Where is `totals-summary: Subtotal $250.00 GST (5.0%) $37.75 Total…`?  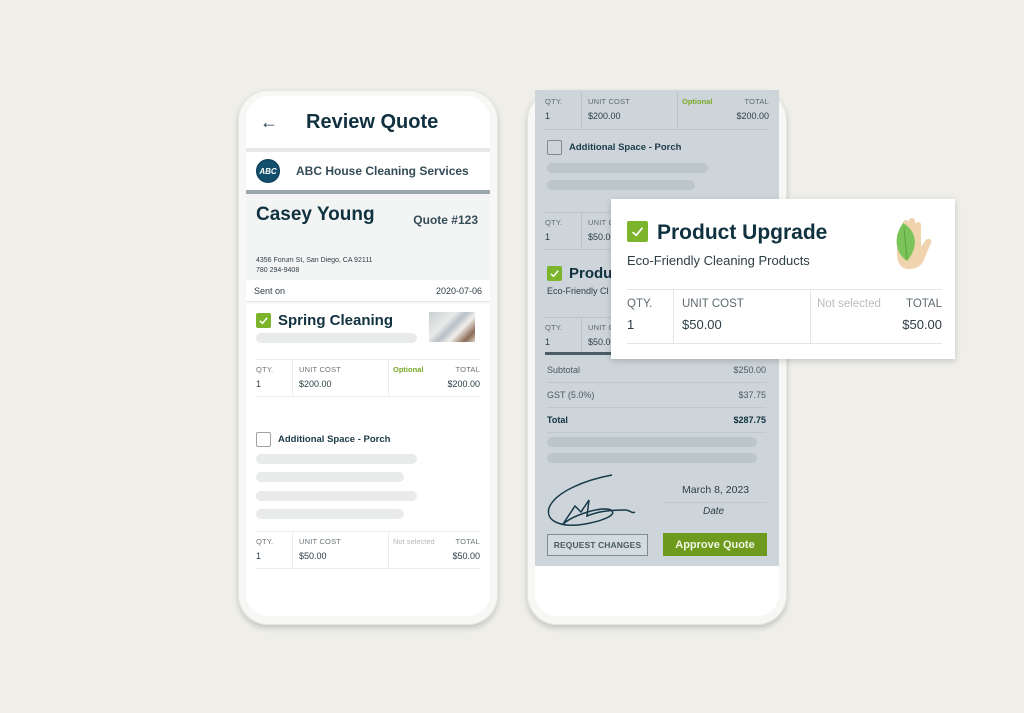
totals-summary: Subtotal $250.00 GST (5.0%) $37.75 Total… is located at coordinates (656, 395).